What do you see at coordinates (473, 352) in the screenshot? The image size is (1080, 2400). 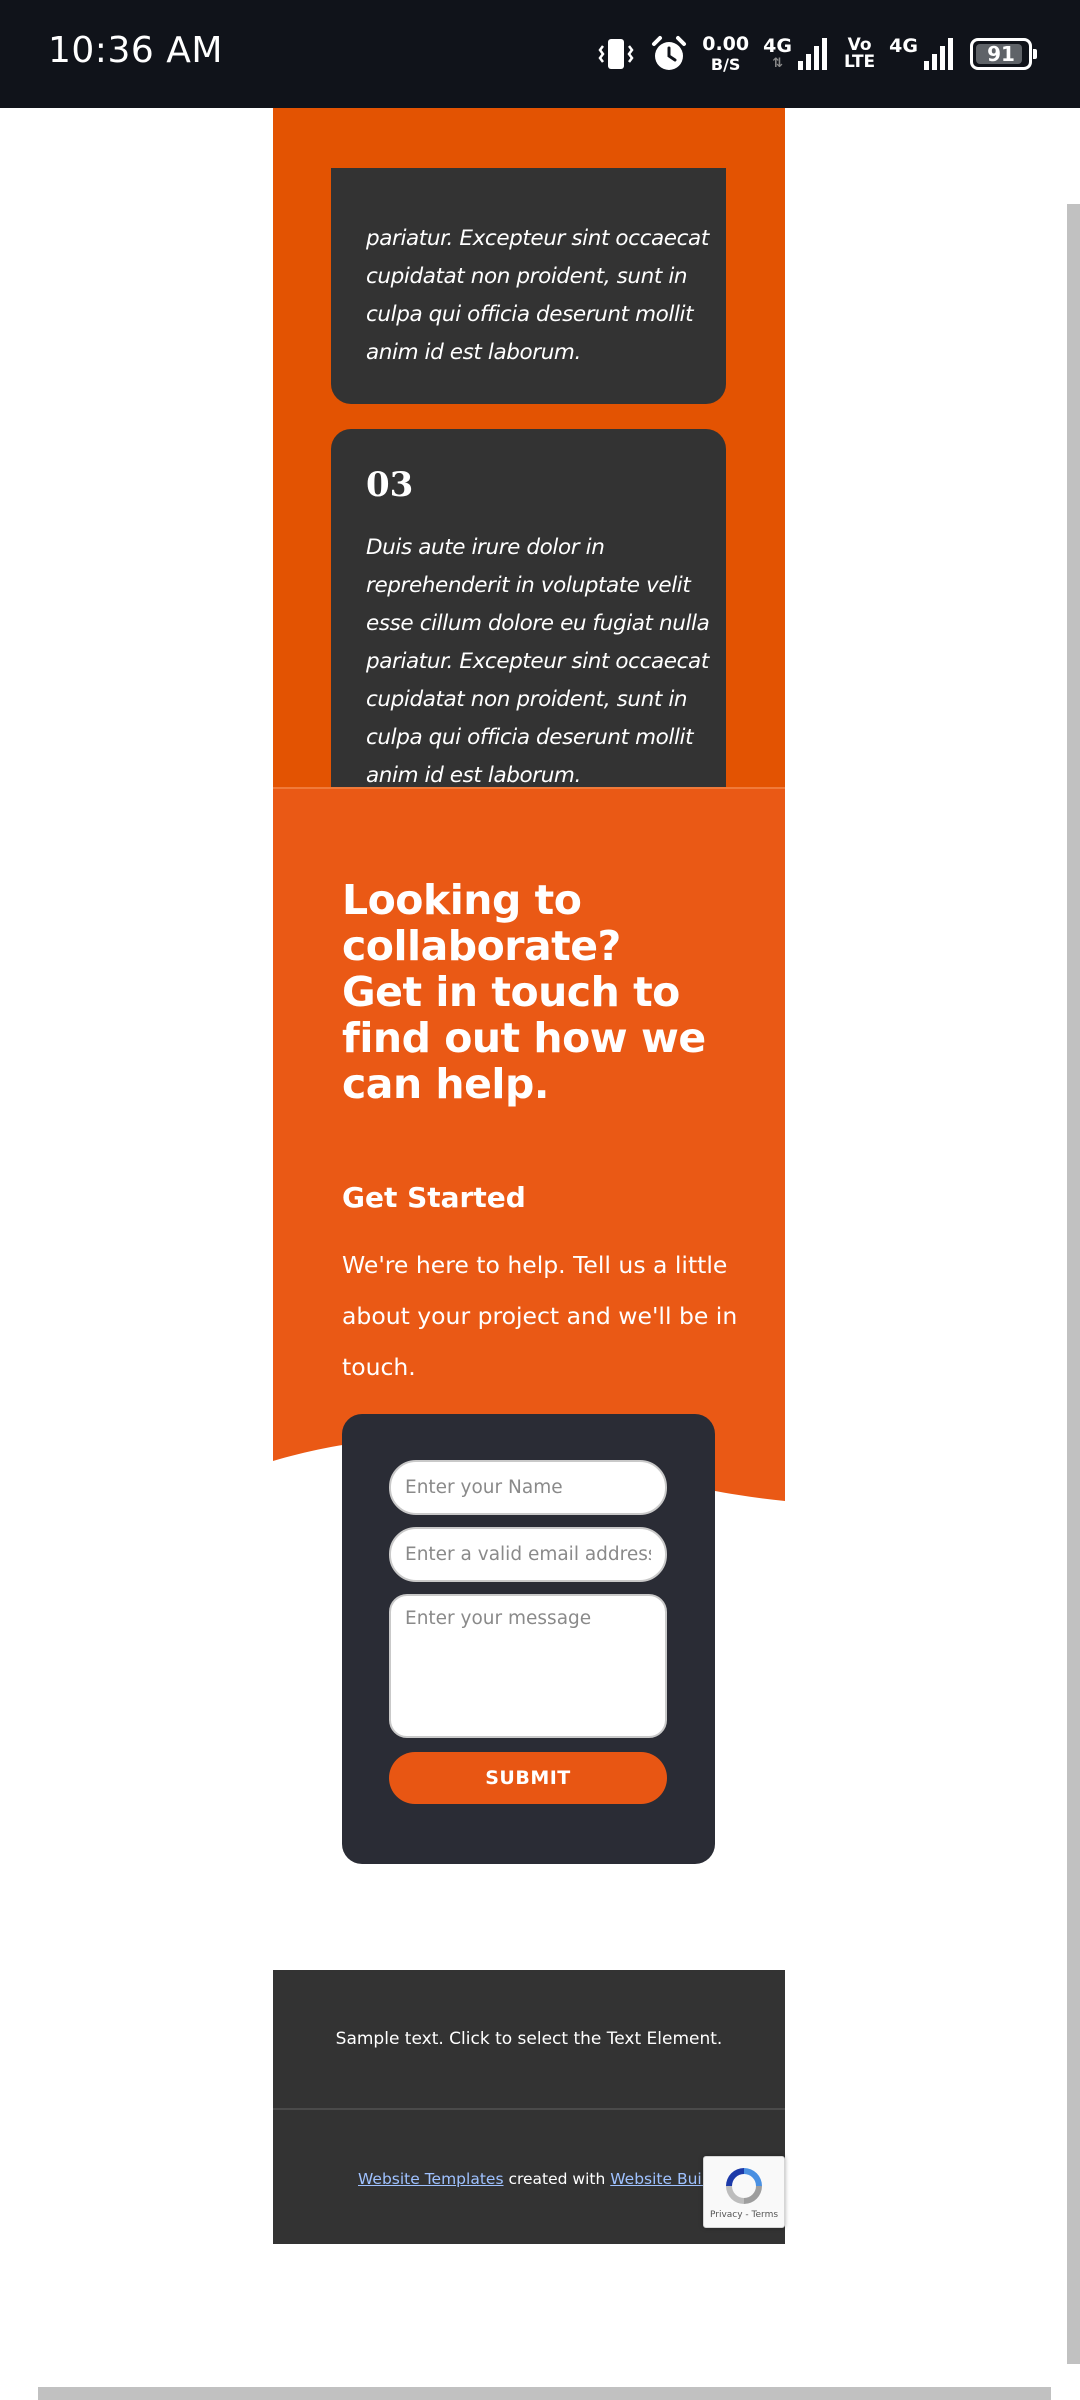 I see `card-text-line: anim id est laborum.` at bounding box center [473, 352].